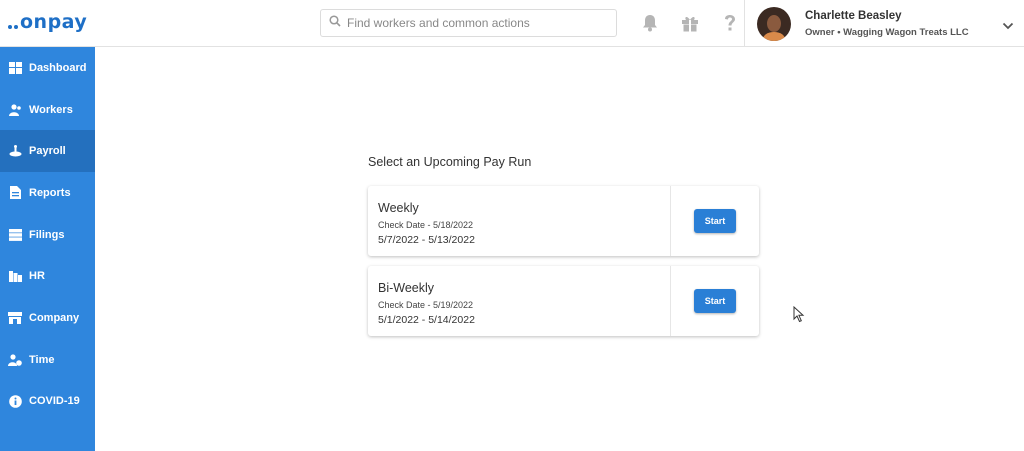 The width and height of the screenshot is (1024, 451). Describe the element at coordinates (426, 240) in the screenshot. I see `pay-run-date-range: 5/7/2022 - 5/13/2022` at that location.